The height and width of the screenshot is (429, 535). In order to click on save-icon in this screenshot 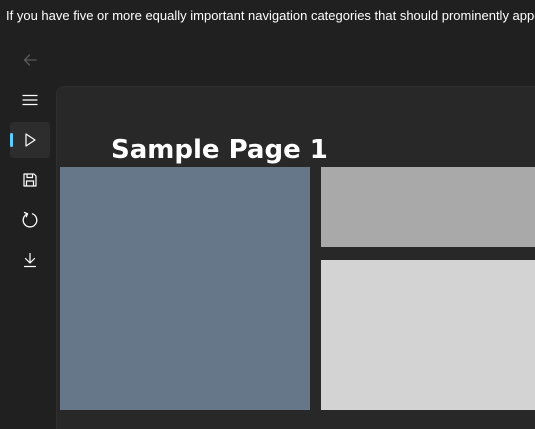, I will do `click(30, 180)`.